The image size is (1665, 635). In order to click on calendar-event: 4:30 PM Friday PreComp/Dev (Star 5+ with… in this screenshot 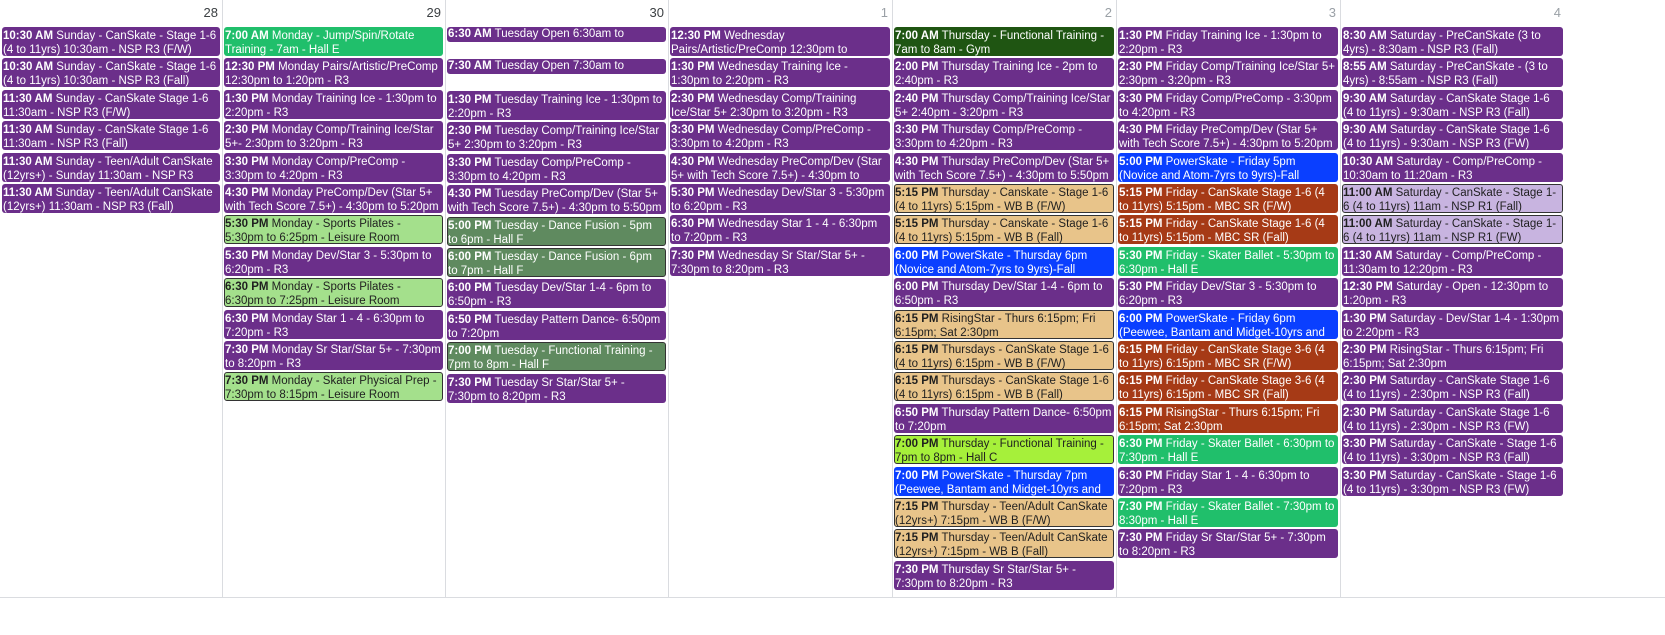, I will do `click(1228, 136)`.